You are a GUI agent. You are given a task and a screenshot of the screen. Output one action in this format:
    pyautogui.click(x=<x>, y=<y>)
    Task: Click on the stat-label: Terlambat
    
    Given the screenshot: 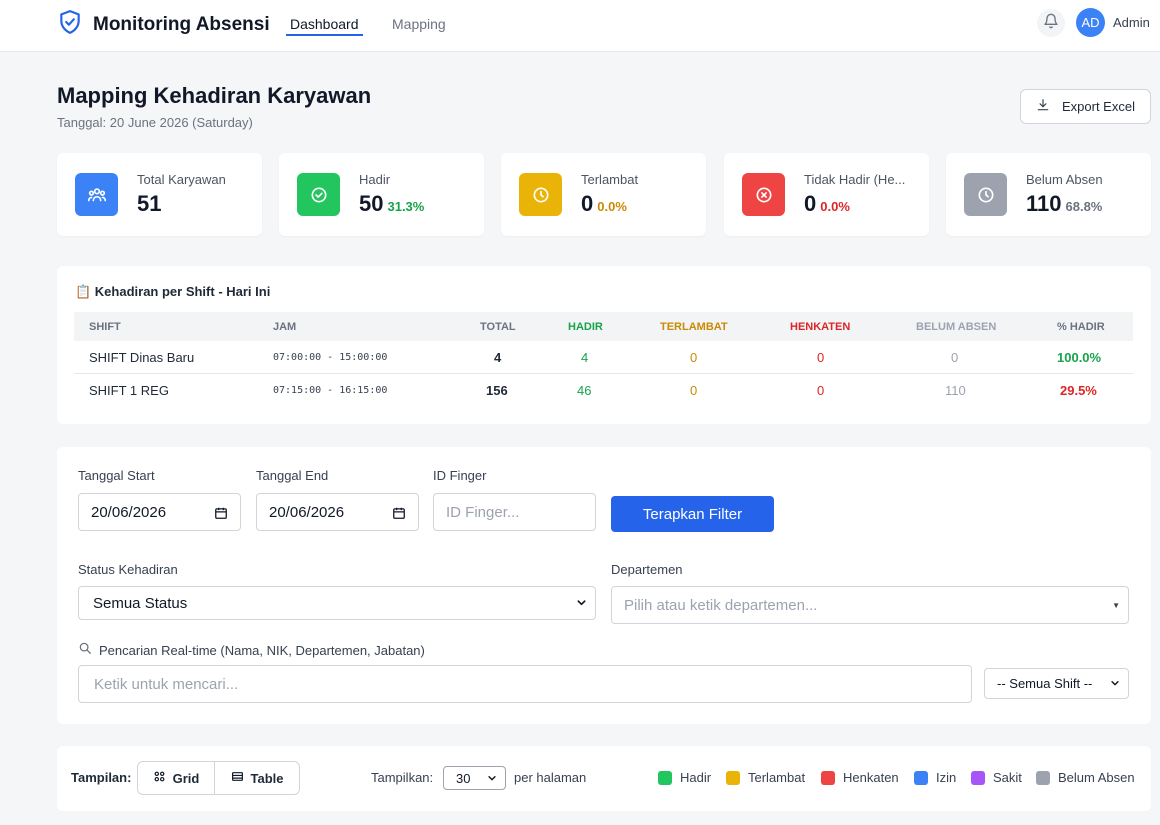 What is the action you would take?
    pyautogui.click(x=610, y=179)
    